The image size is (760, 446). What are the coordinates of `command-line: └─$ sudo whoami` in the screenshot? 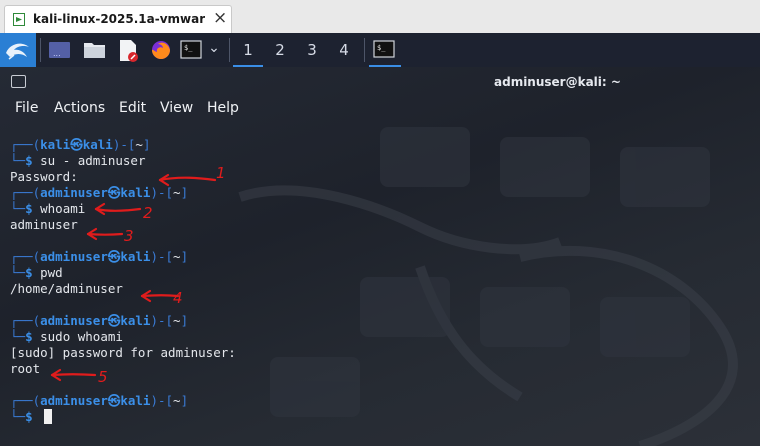 It's located at (123, 337).